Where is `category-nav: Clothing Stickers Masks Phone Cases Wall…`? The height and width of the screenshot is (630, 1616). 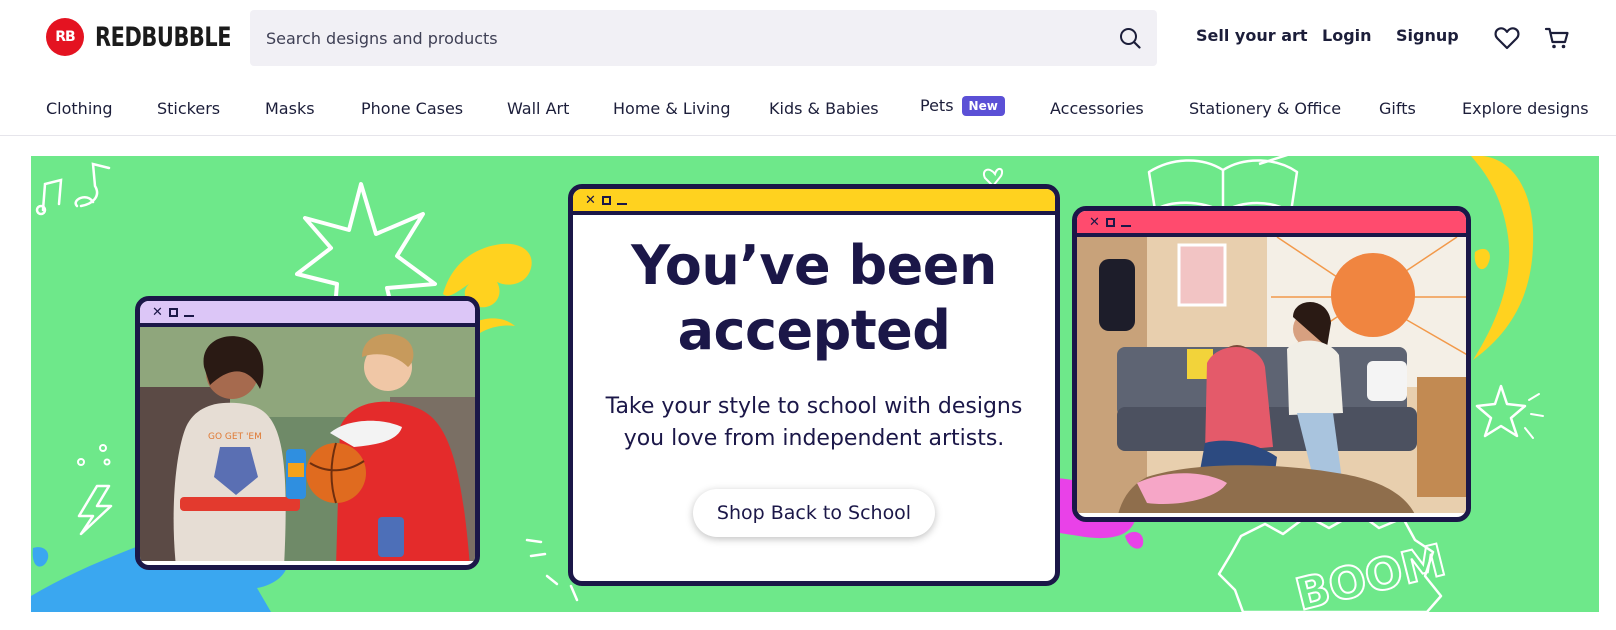
category-nav: Clothing Stickers Masks Phone Cases Wall… is located at coordinates (808, 112).